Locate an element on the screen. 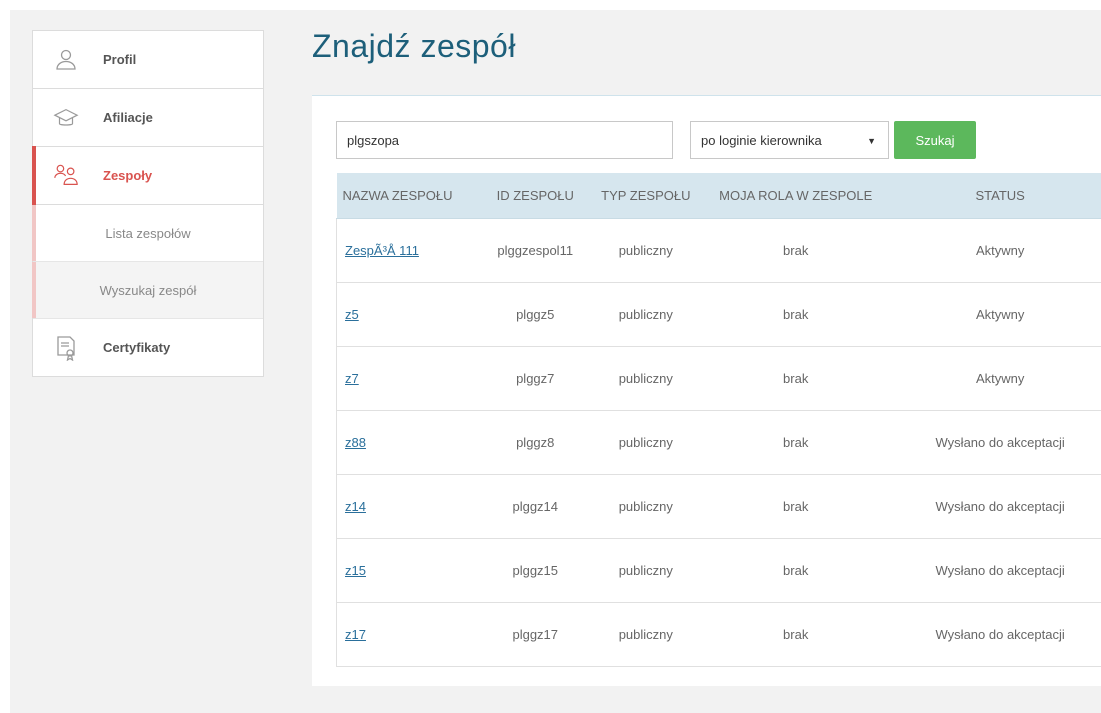 This screenshot has width=1101, height=713. sidebar-item-label: Afiliacje is located at coordinates (128, 117).